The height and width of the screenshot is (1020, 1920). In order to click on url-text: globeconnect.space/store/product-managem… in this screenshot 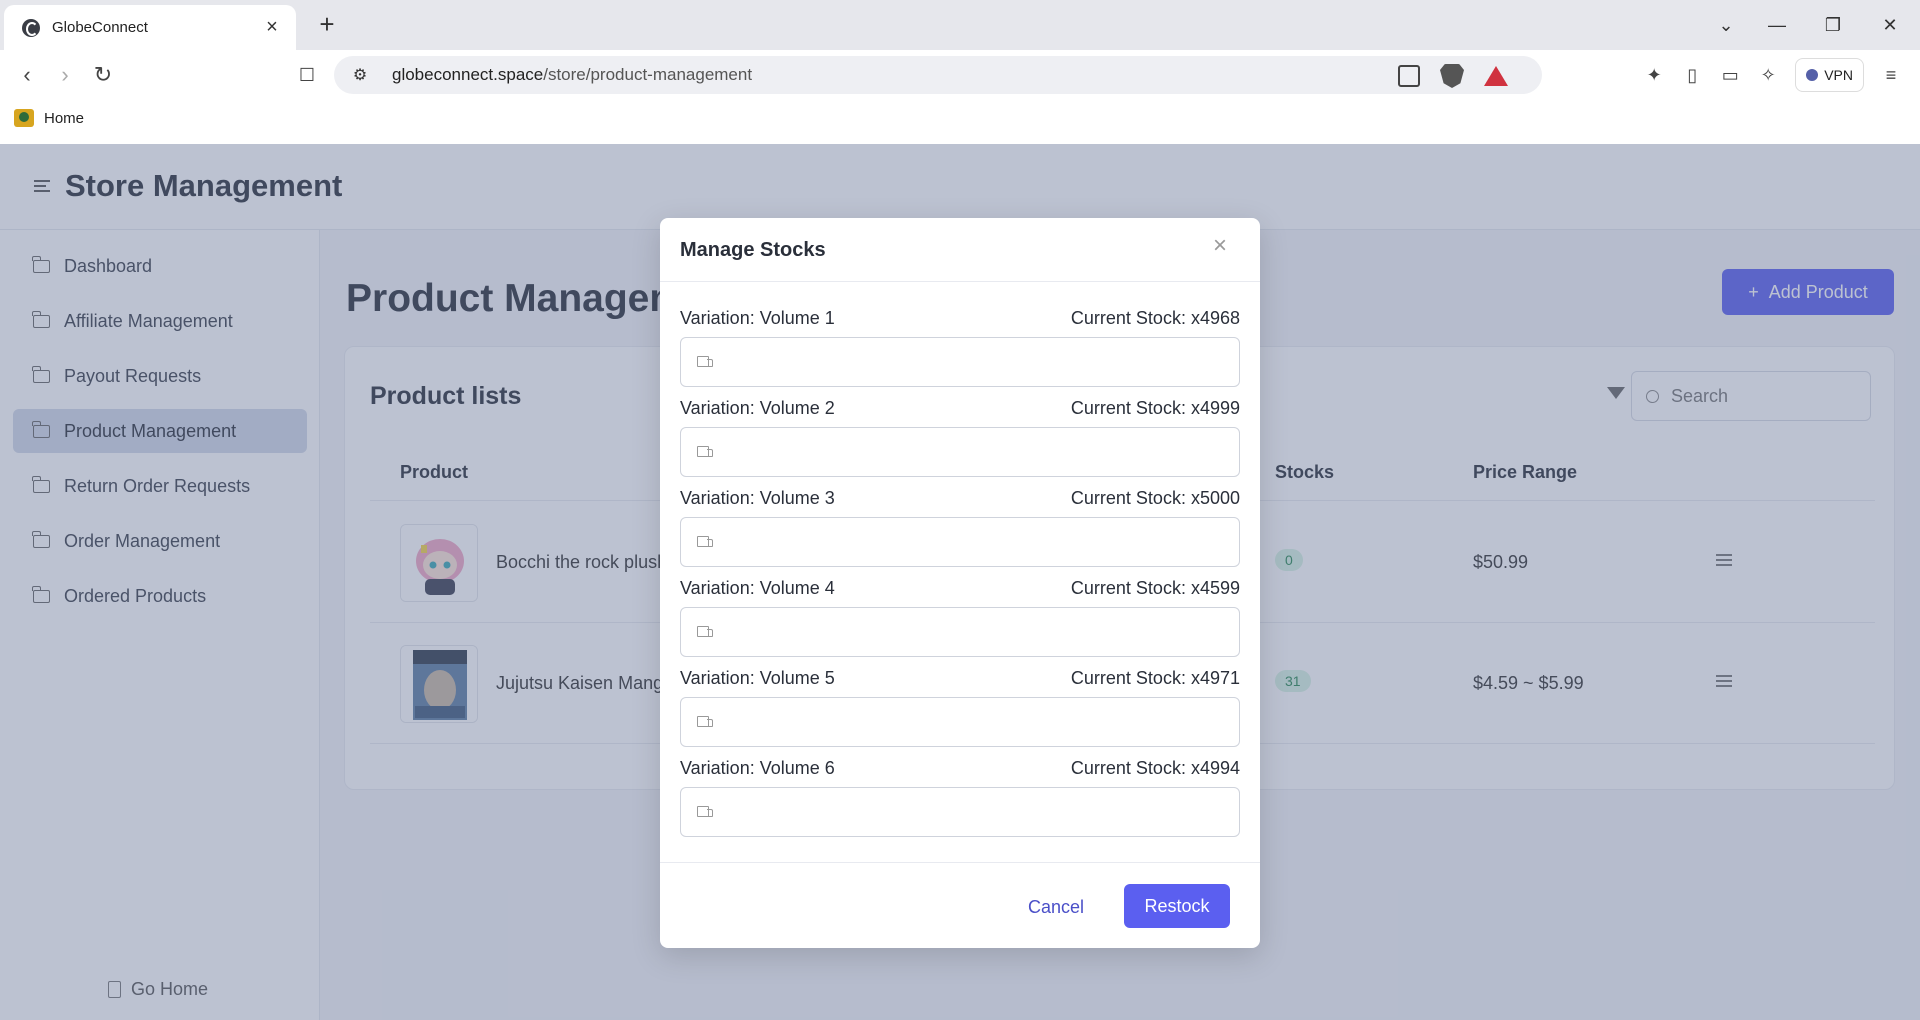, I will do `click(572, 75)`.